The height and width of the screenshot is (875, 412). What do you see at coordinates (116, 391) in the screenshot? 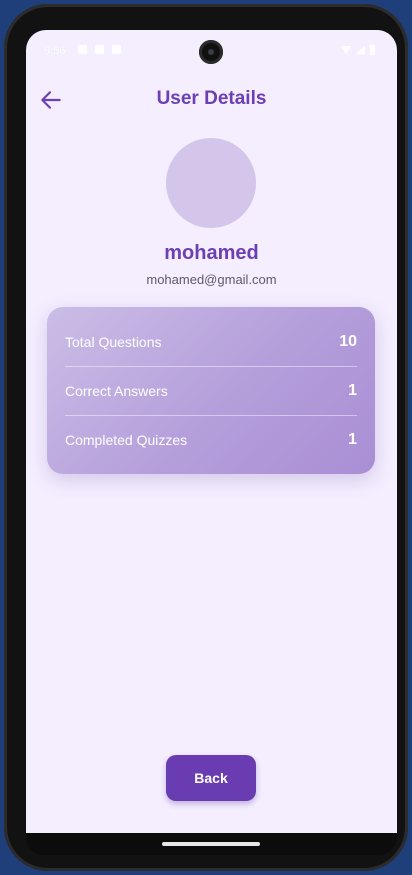
I see `stat-label: Correct Answers` at bounding box center [116, 391].